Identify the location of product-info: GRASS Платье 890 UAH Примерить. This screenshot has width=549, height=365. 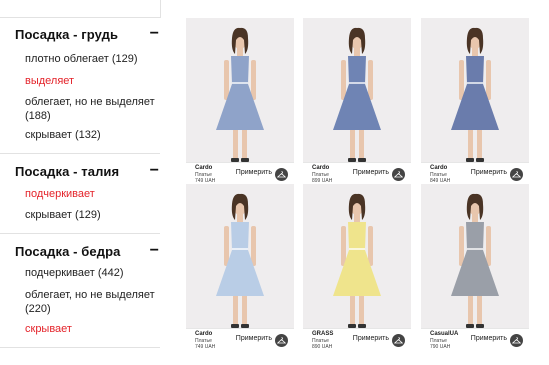
(357, 341).